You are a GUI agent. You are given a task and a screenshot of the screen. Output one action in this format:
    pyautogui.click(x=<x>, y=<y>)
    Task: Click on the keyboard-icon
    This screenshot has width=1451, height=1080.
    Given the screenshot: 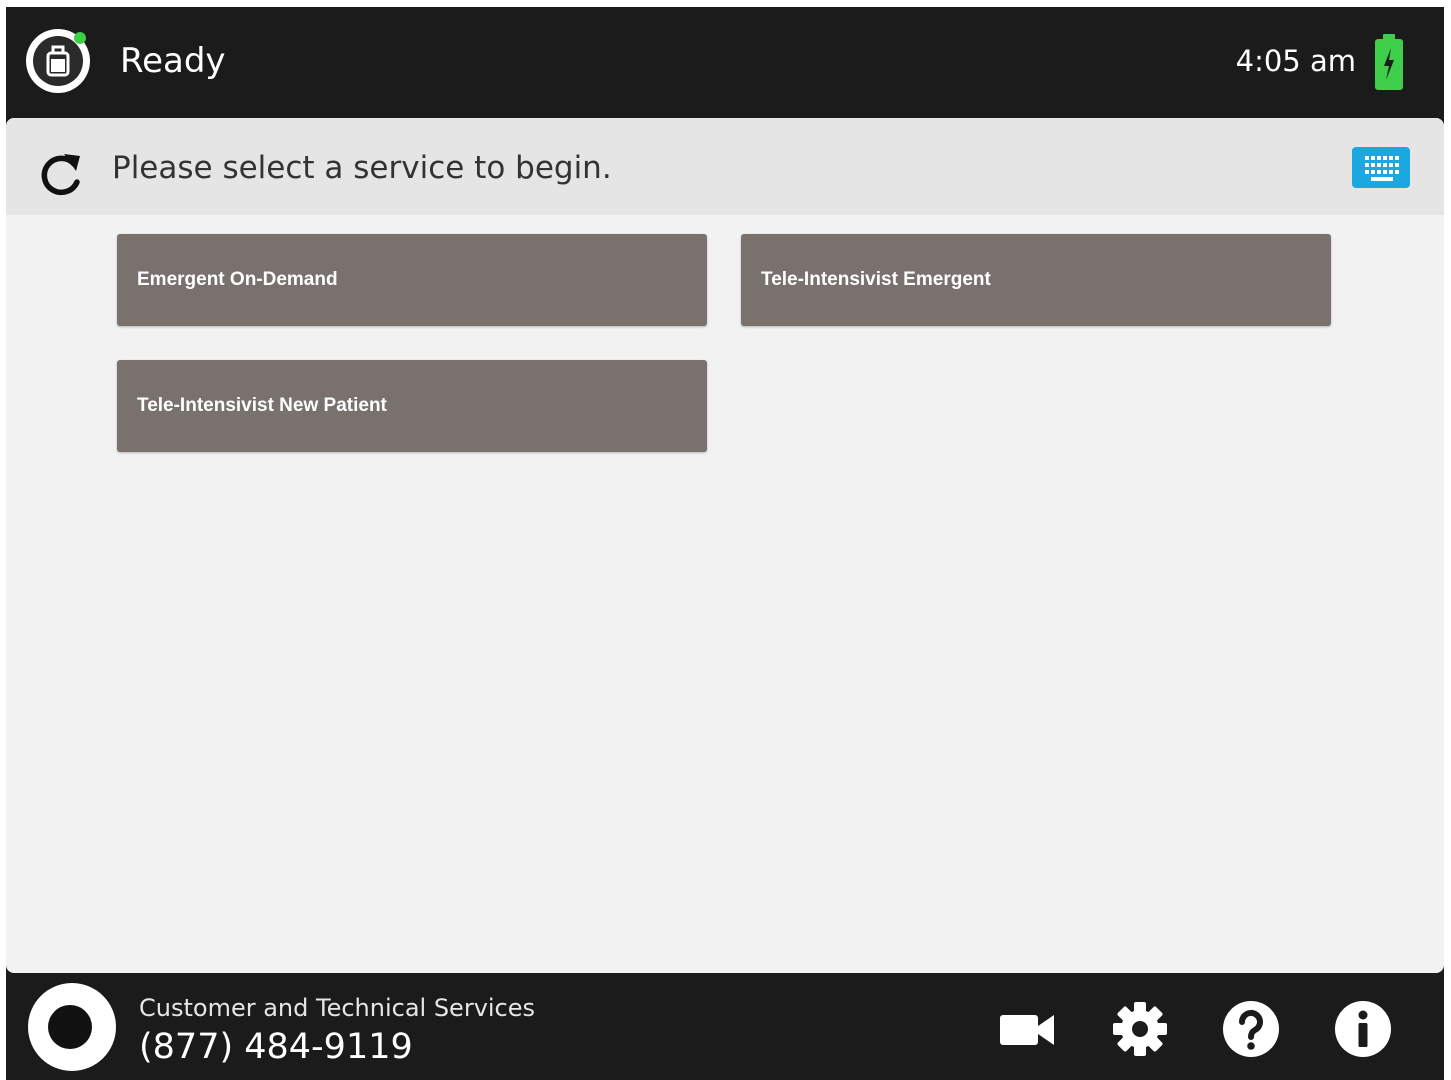 What is the action you would take?
    pyautogui.click(x=1382, y=168)
    